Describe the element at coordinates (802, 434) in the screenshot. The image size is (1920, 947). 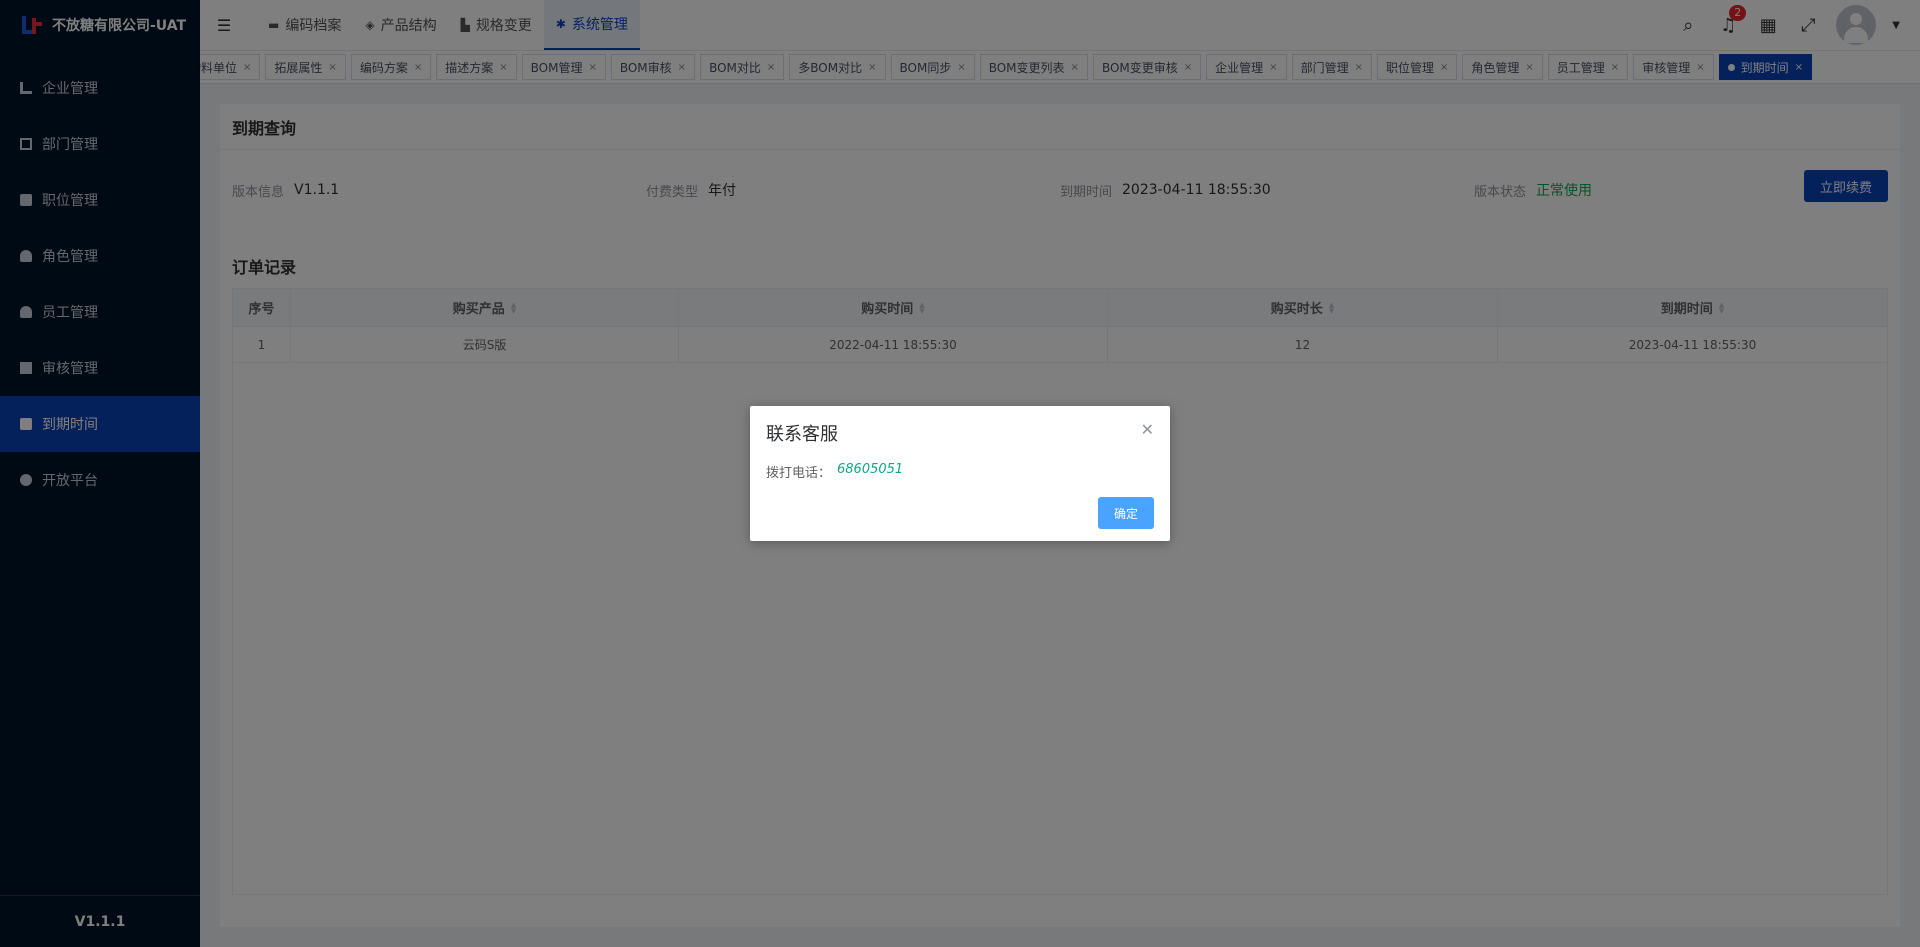
I see `dialog-title: 联系客服` at that location.